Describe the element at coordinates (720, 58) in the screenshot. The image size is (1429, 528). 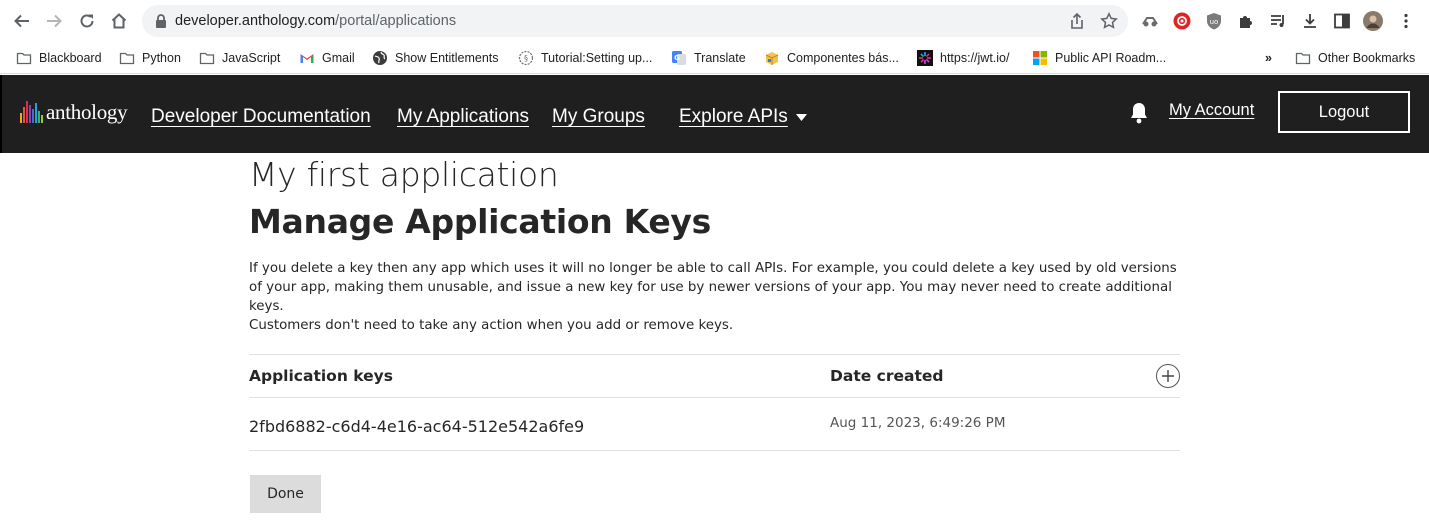
I see `bookmark-label: Translate` at that location.